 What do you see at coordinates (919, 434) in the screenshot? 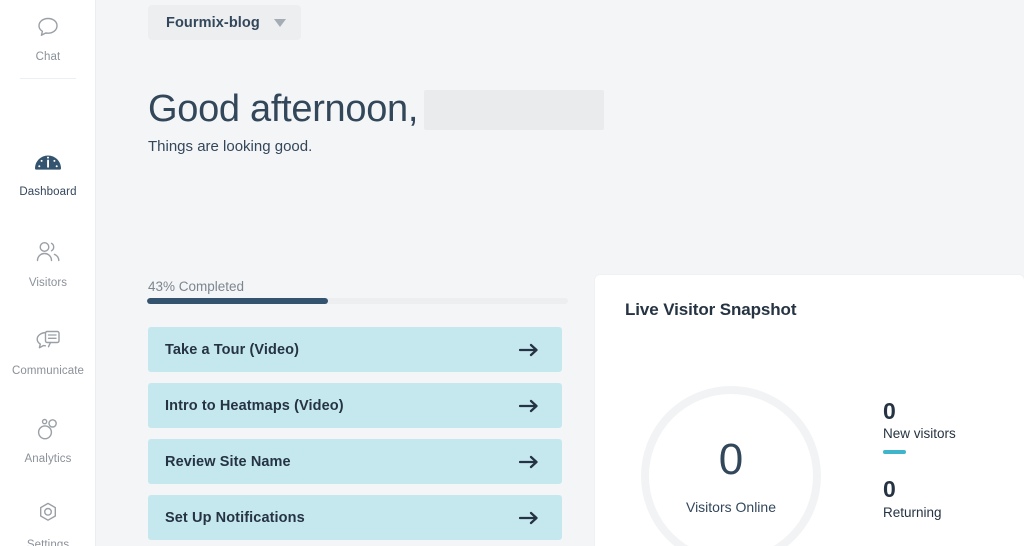
I see `legend-label: New visitors` at bounding box center [919, 434].